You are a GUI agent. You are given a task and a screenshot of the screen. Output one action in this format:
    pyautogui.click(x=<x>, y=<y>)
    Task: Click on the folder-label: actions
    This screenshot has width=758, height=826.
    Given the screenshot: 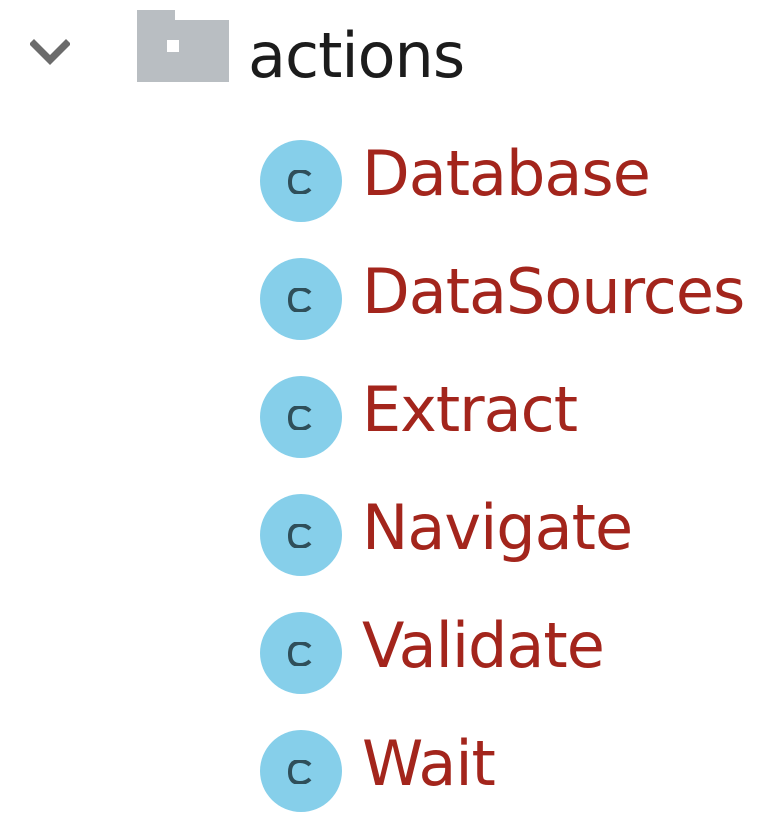 What is the action you would take?
    pyautogui.click(x=356, y=55)
    